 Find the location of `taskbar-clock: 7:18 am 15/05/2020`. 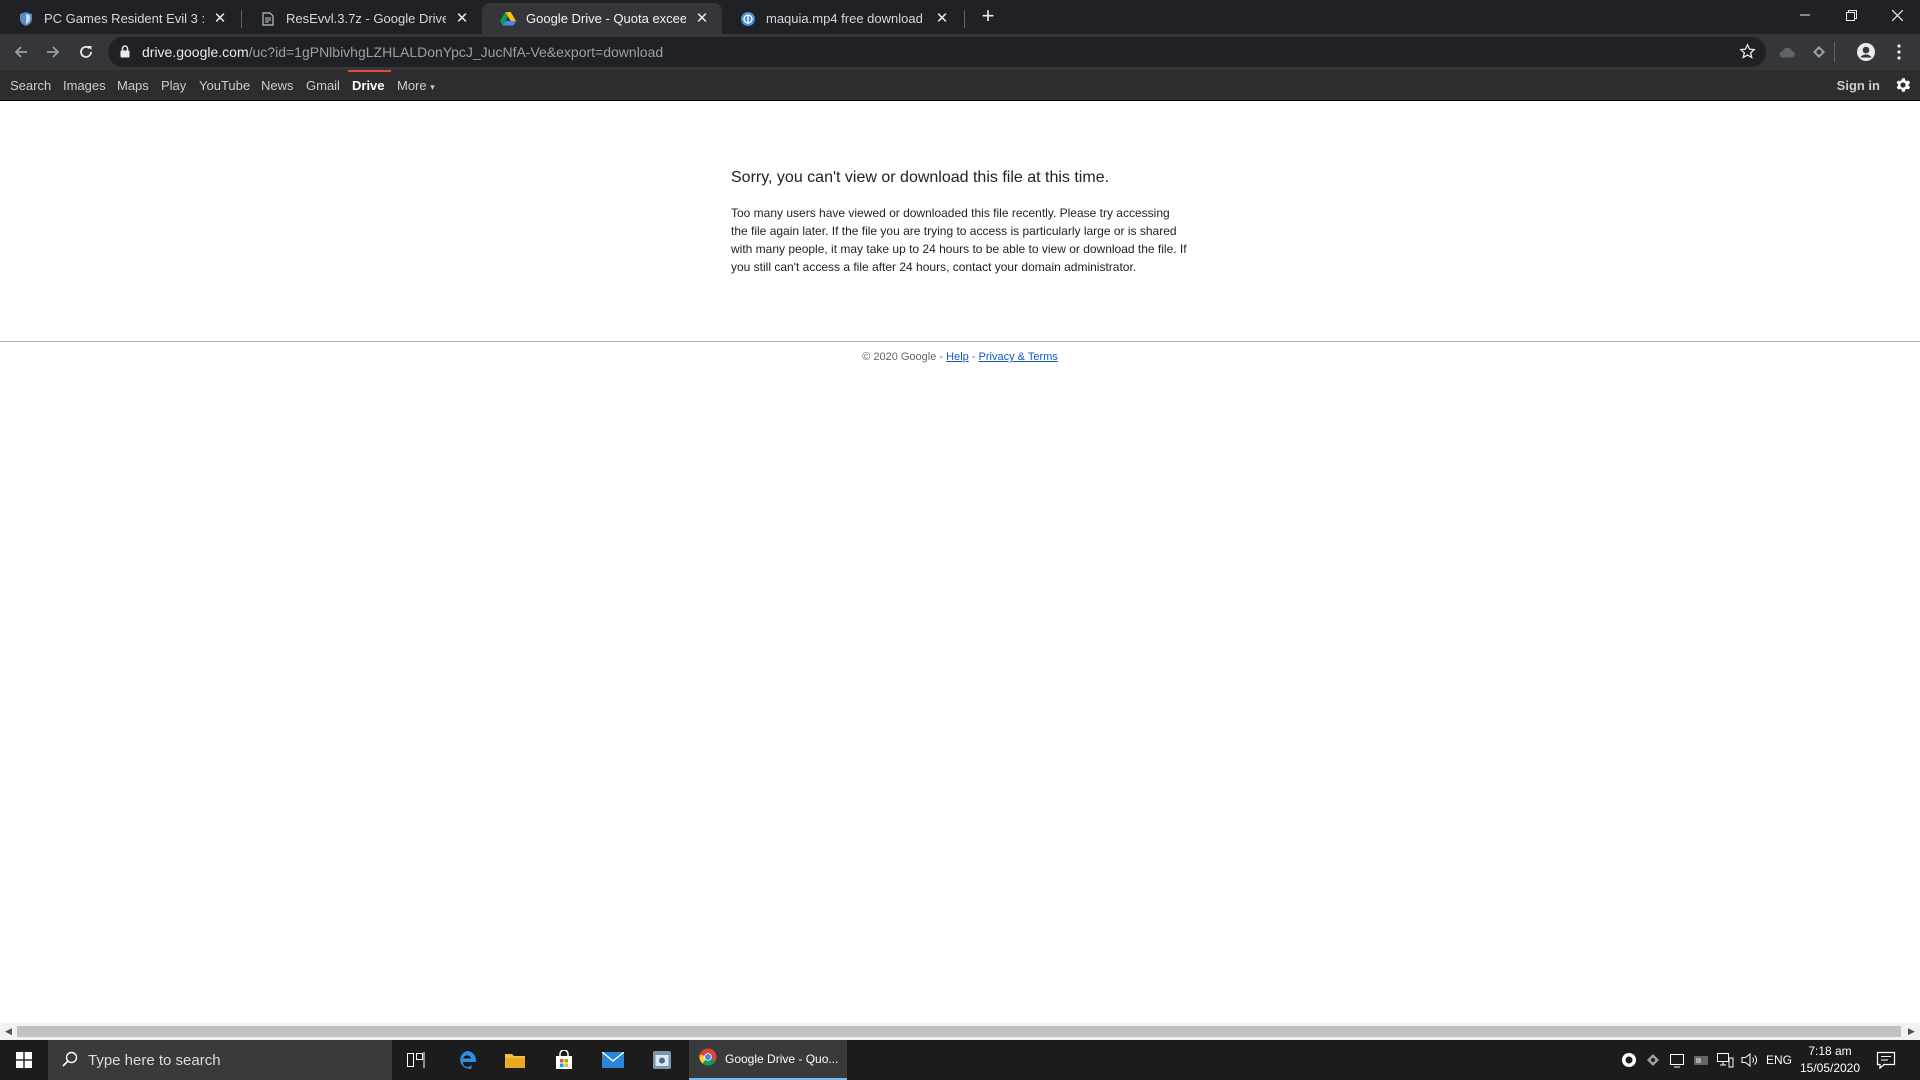

taskbar-clock: 7:18 am 15/05/2020 is located at coordinates (1830, 1060).